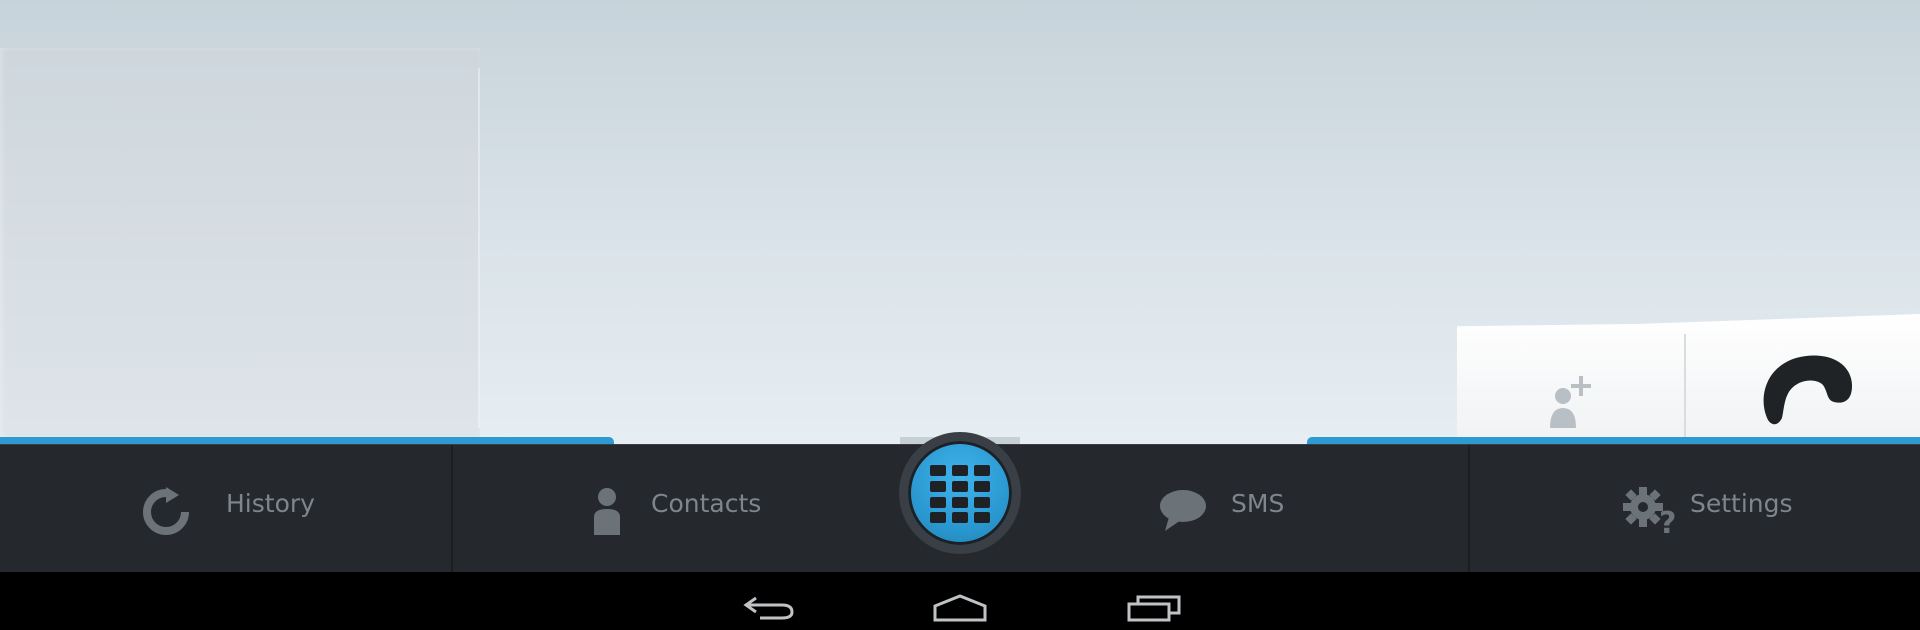 The height and width of the screenshot is (630, 1920). I want to click on tab-history: History, so click(225, 509).